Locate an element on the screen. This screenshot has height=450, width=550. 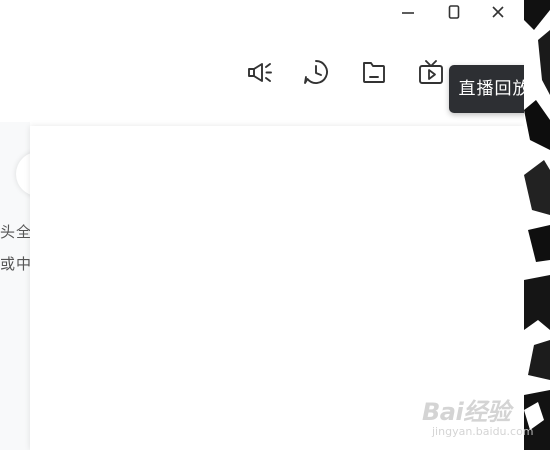
background-photo is located at coordinates (537, 225).